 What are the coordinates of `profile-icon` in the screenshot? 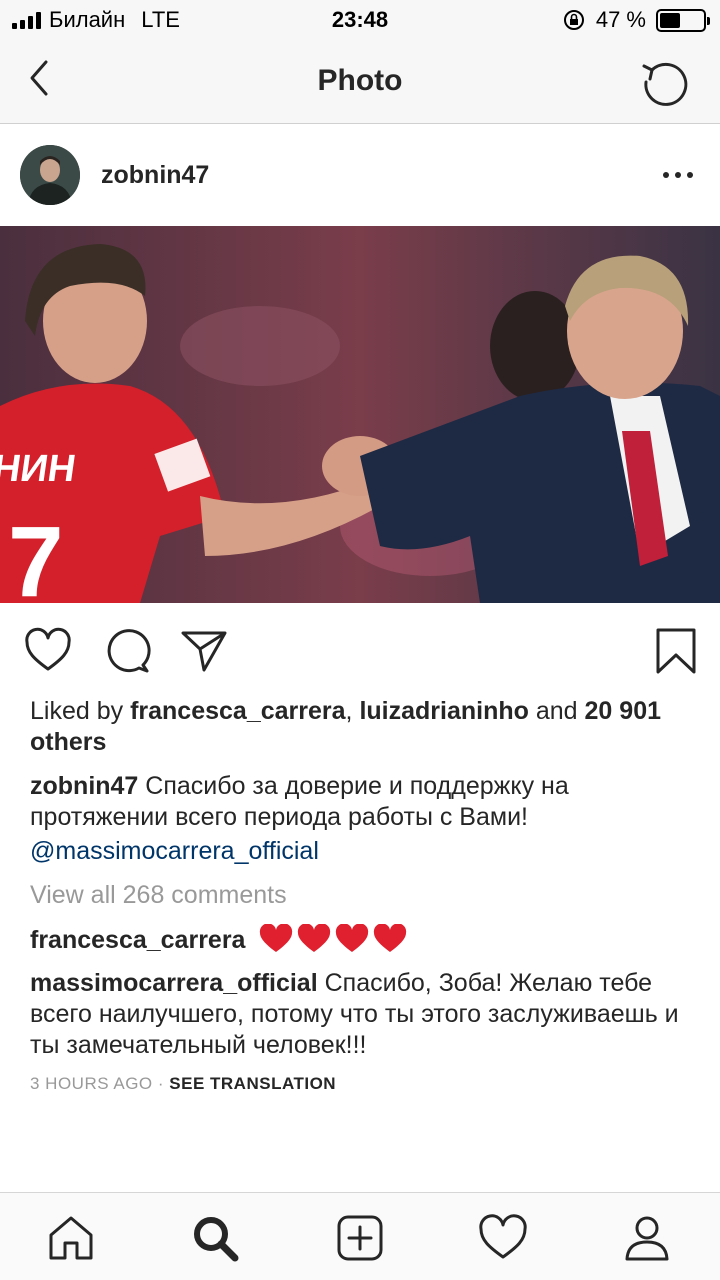 It's located at (647, 1238).